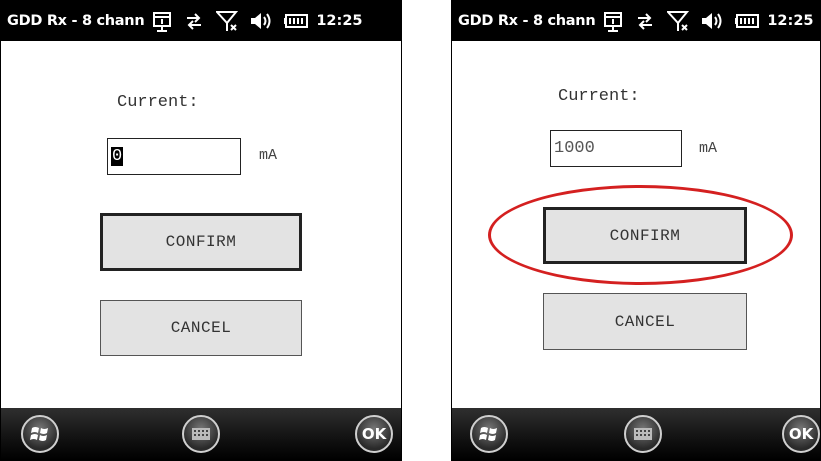  I want to click on current-input-value: 0, so click(117, 156).